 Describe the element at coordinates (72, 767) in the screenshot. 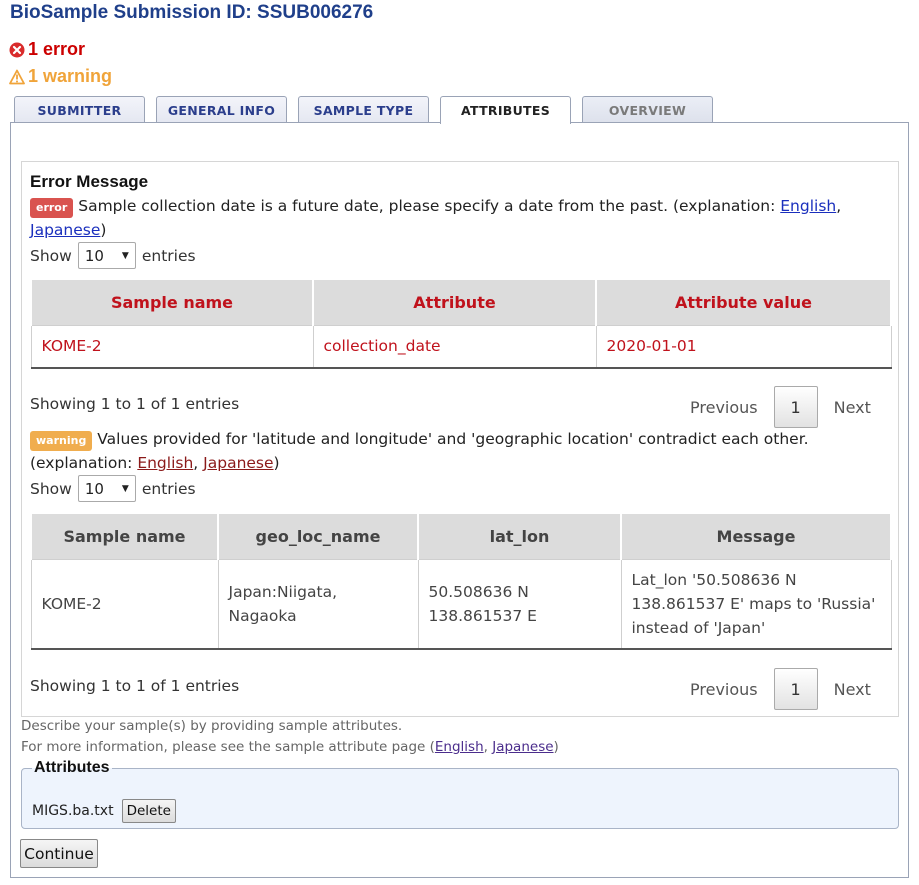

I see `attributes-legend: Attributes` at that location.